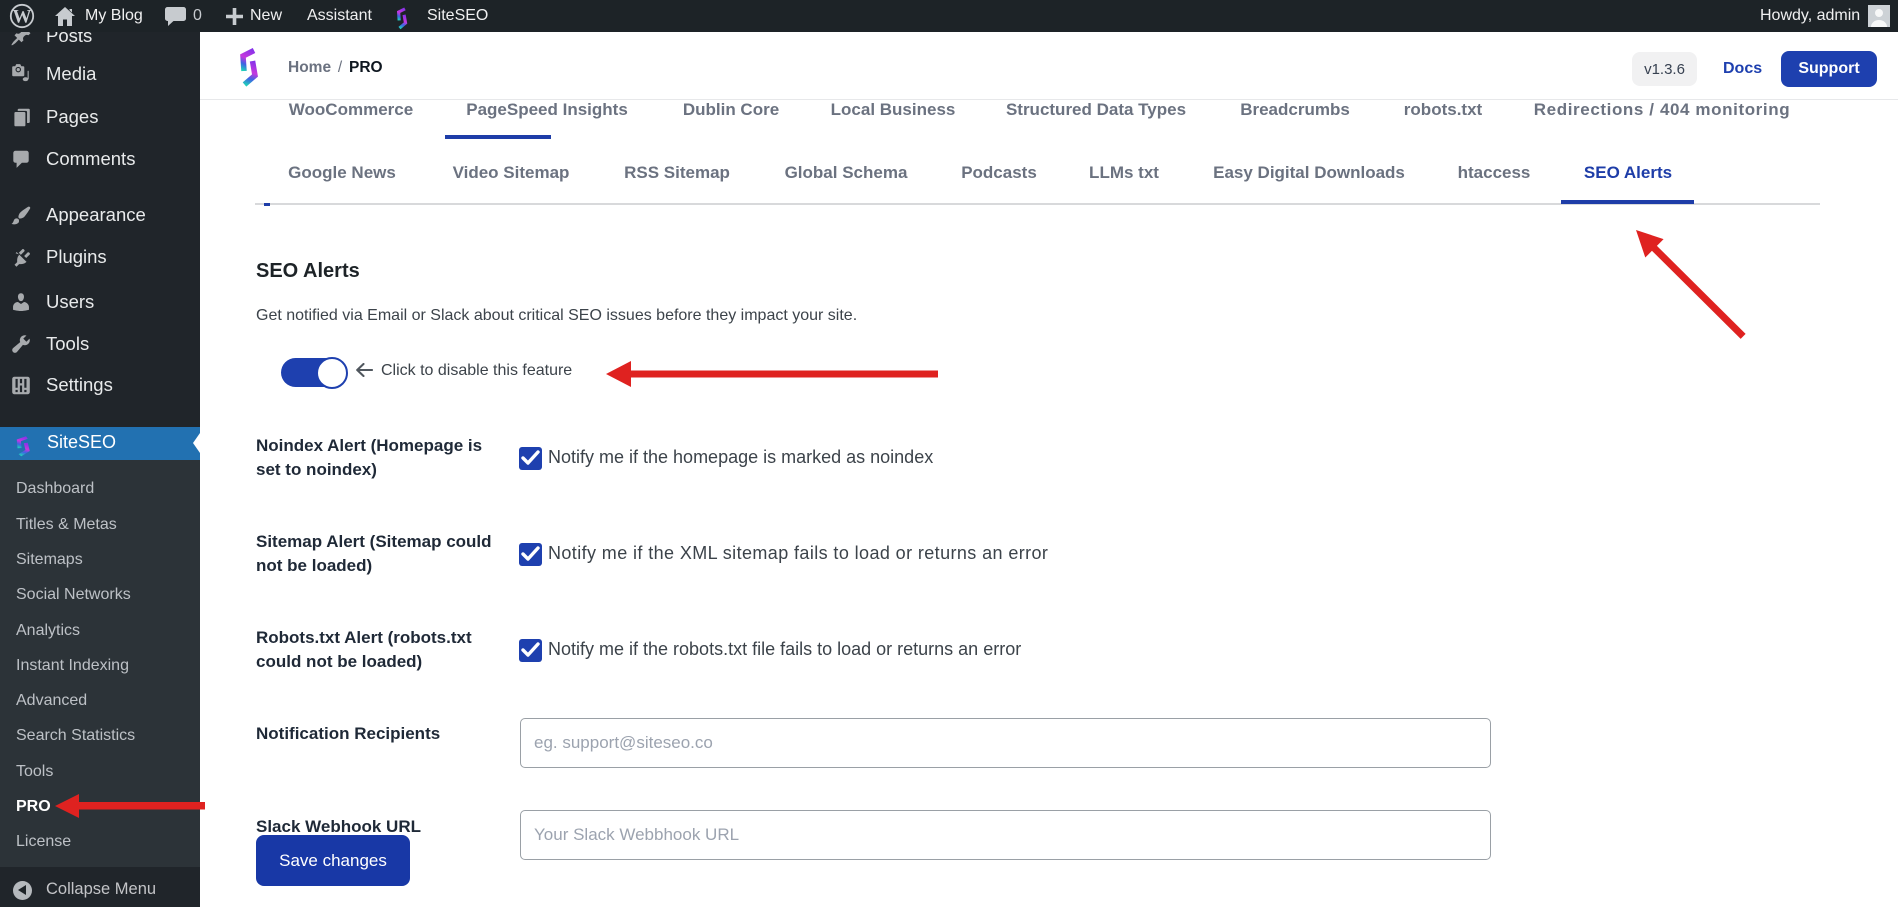 Image resolution: width=1898 pixels, height=907 pixels. I want to click on svg-text: W, so click(22, 17).